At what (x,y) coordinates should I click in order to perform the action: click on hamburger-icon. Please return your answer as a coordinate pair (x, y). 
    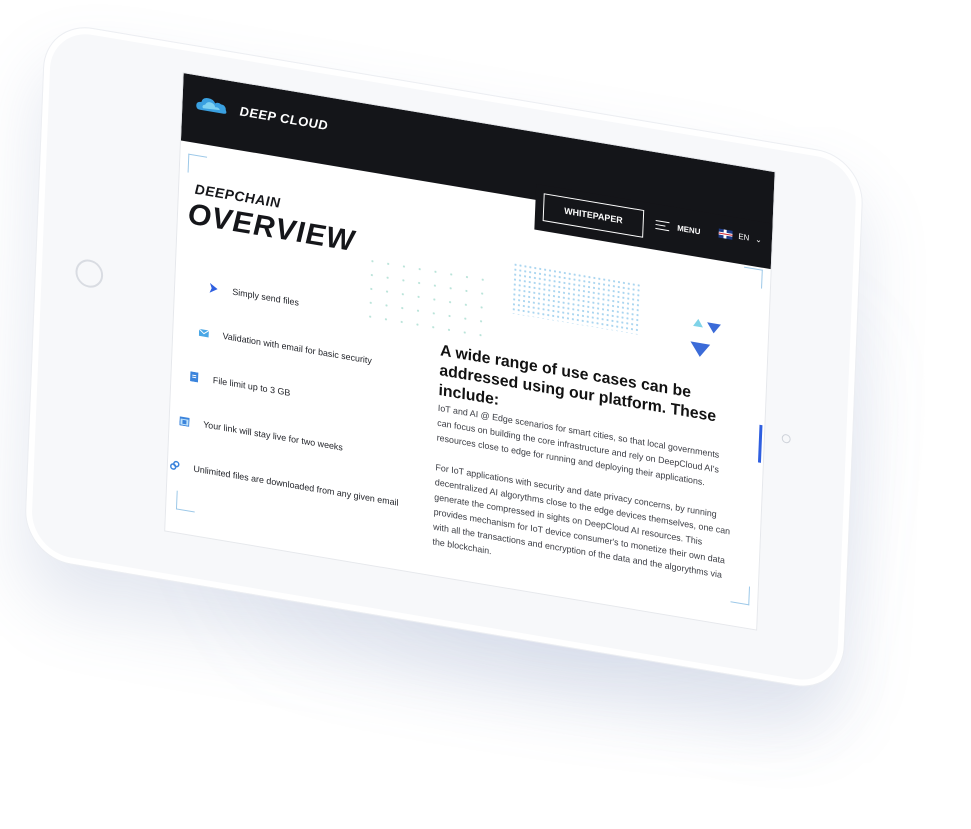
    Looking at the image, I should click on (662, 225).